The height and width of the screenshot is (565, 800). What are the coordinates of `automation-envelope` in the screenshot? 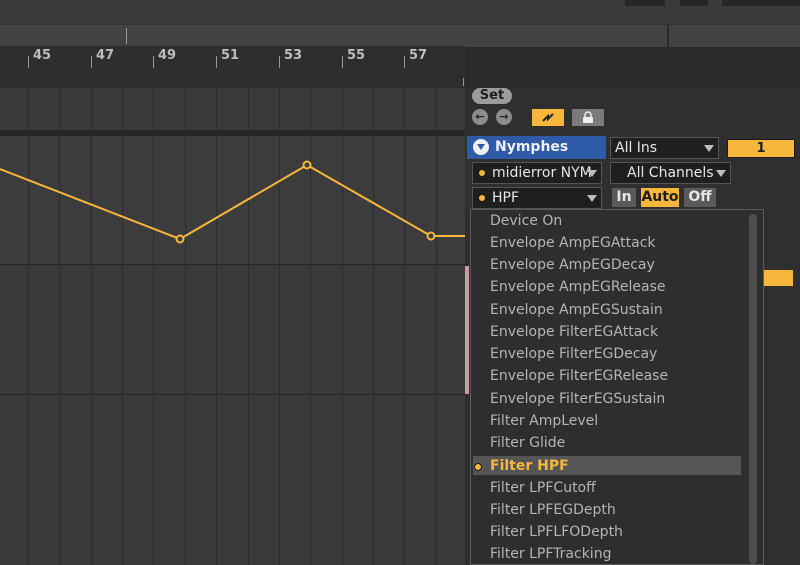 It's located at (232, 200).